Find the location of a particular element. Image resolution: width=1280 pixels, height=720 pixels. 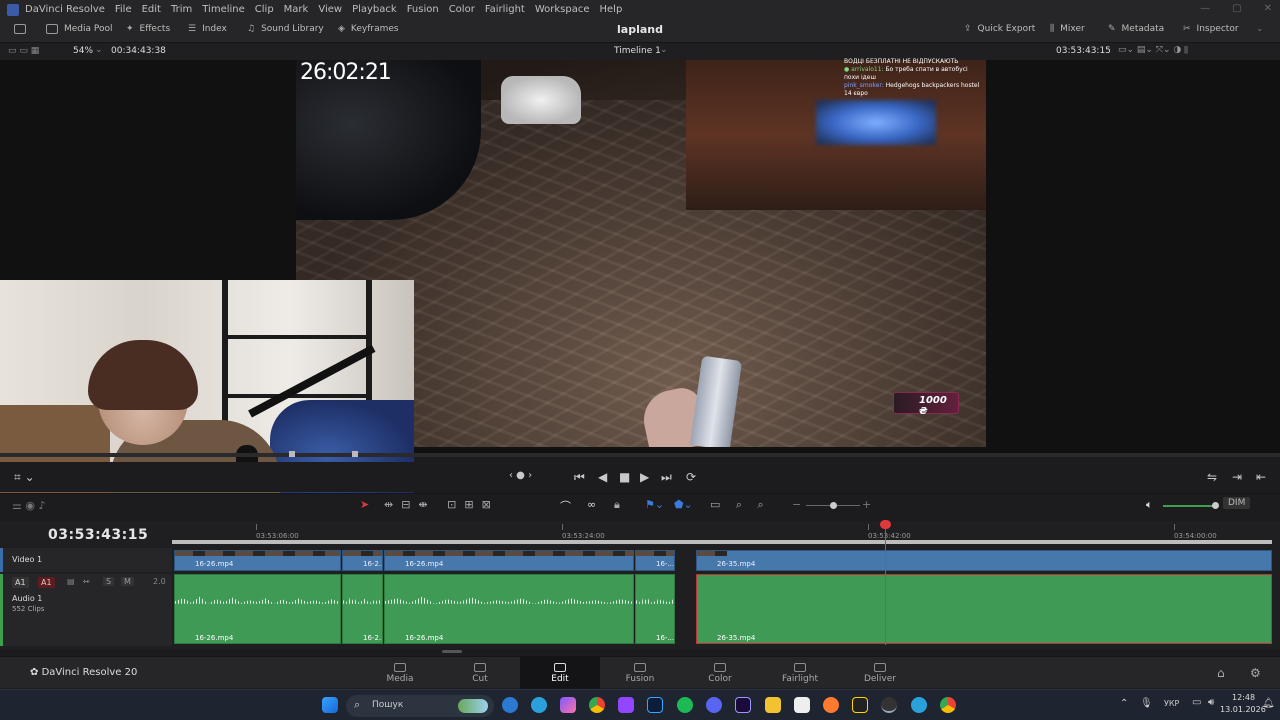

menu-edit: Edit is located at coordinates (151, 9).